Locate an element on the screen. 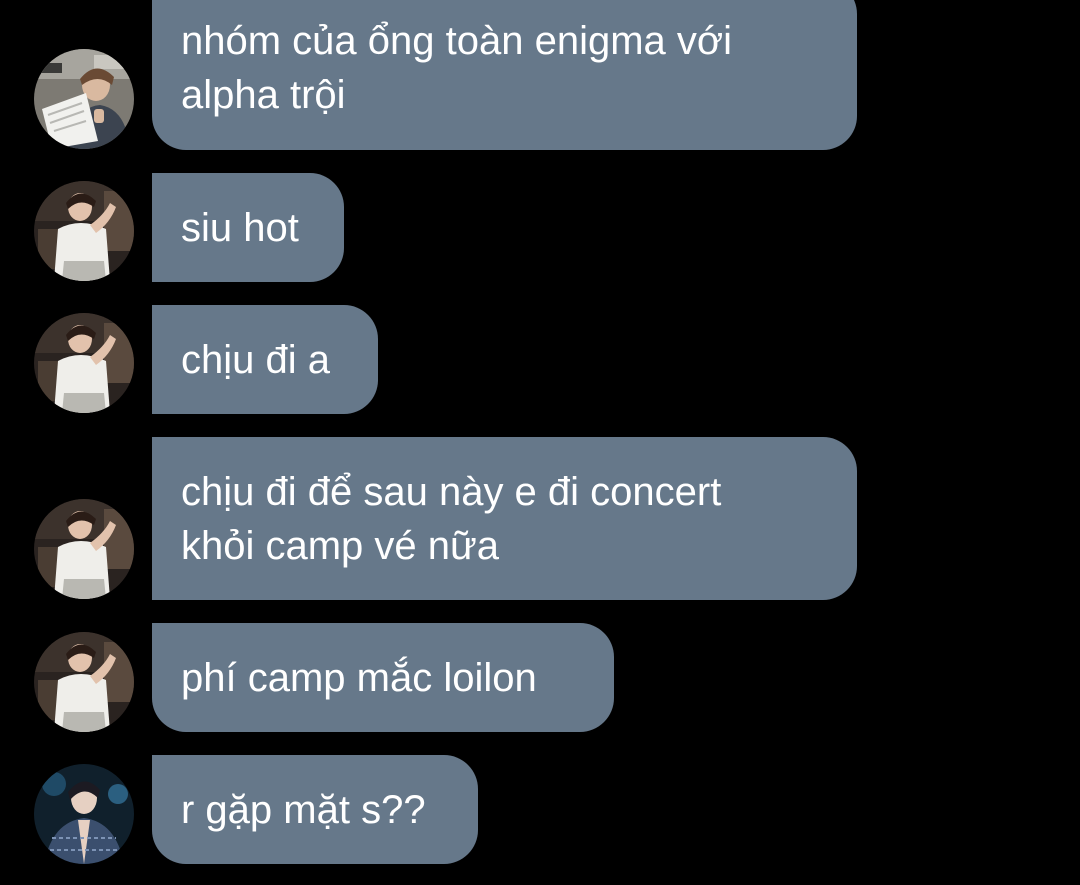 The height and width of the screenshot is (885, 1080). message-bubble: r gặp mặt s?? is located at coordinates (315, 809).